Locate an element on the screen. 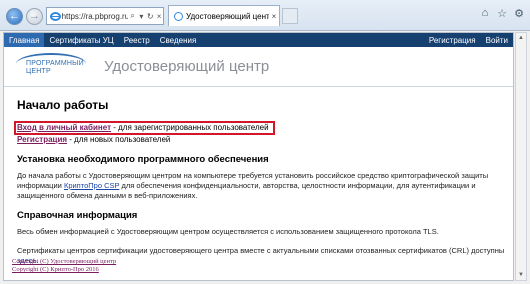  nav-home: Главная is located at coordinates (24, 40).